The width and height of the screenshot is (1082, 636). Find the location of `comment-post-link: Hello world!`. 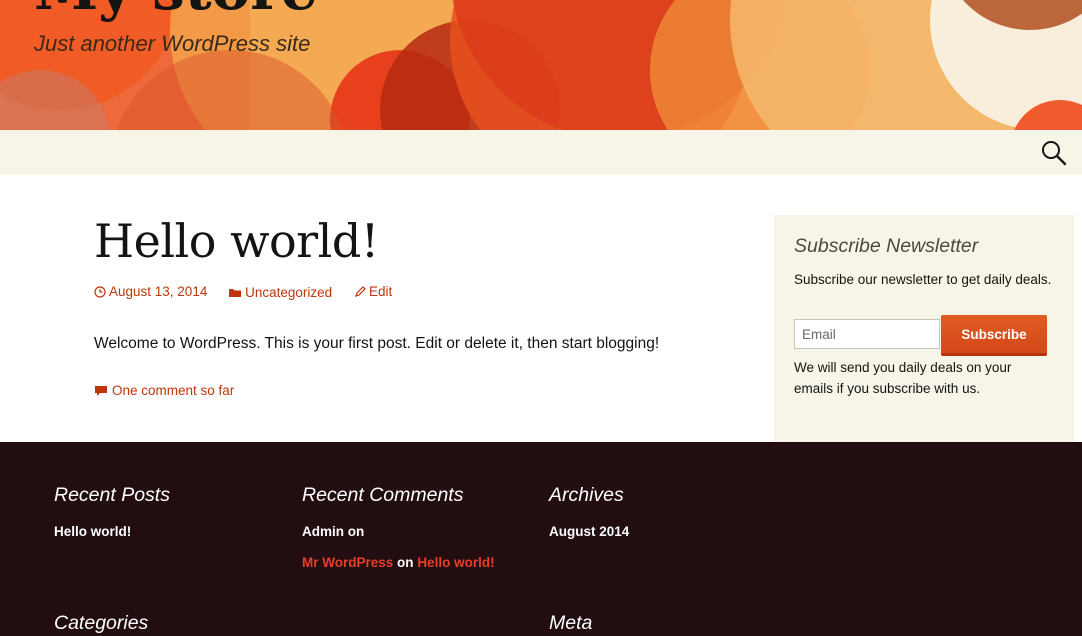

comment-post-link: Hello world! is located at coordinates (455, 562).